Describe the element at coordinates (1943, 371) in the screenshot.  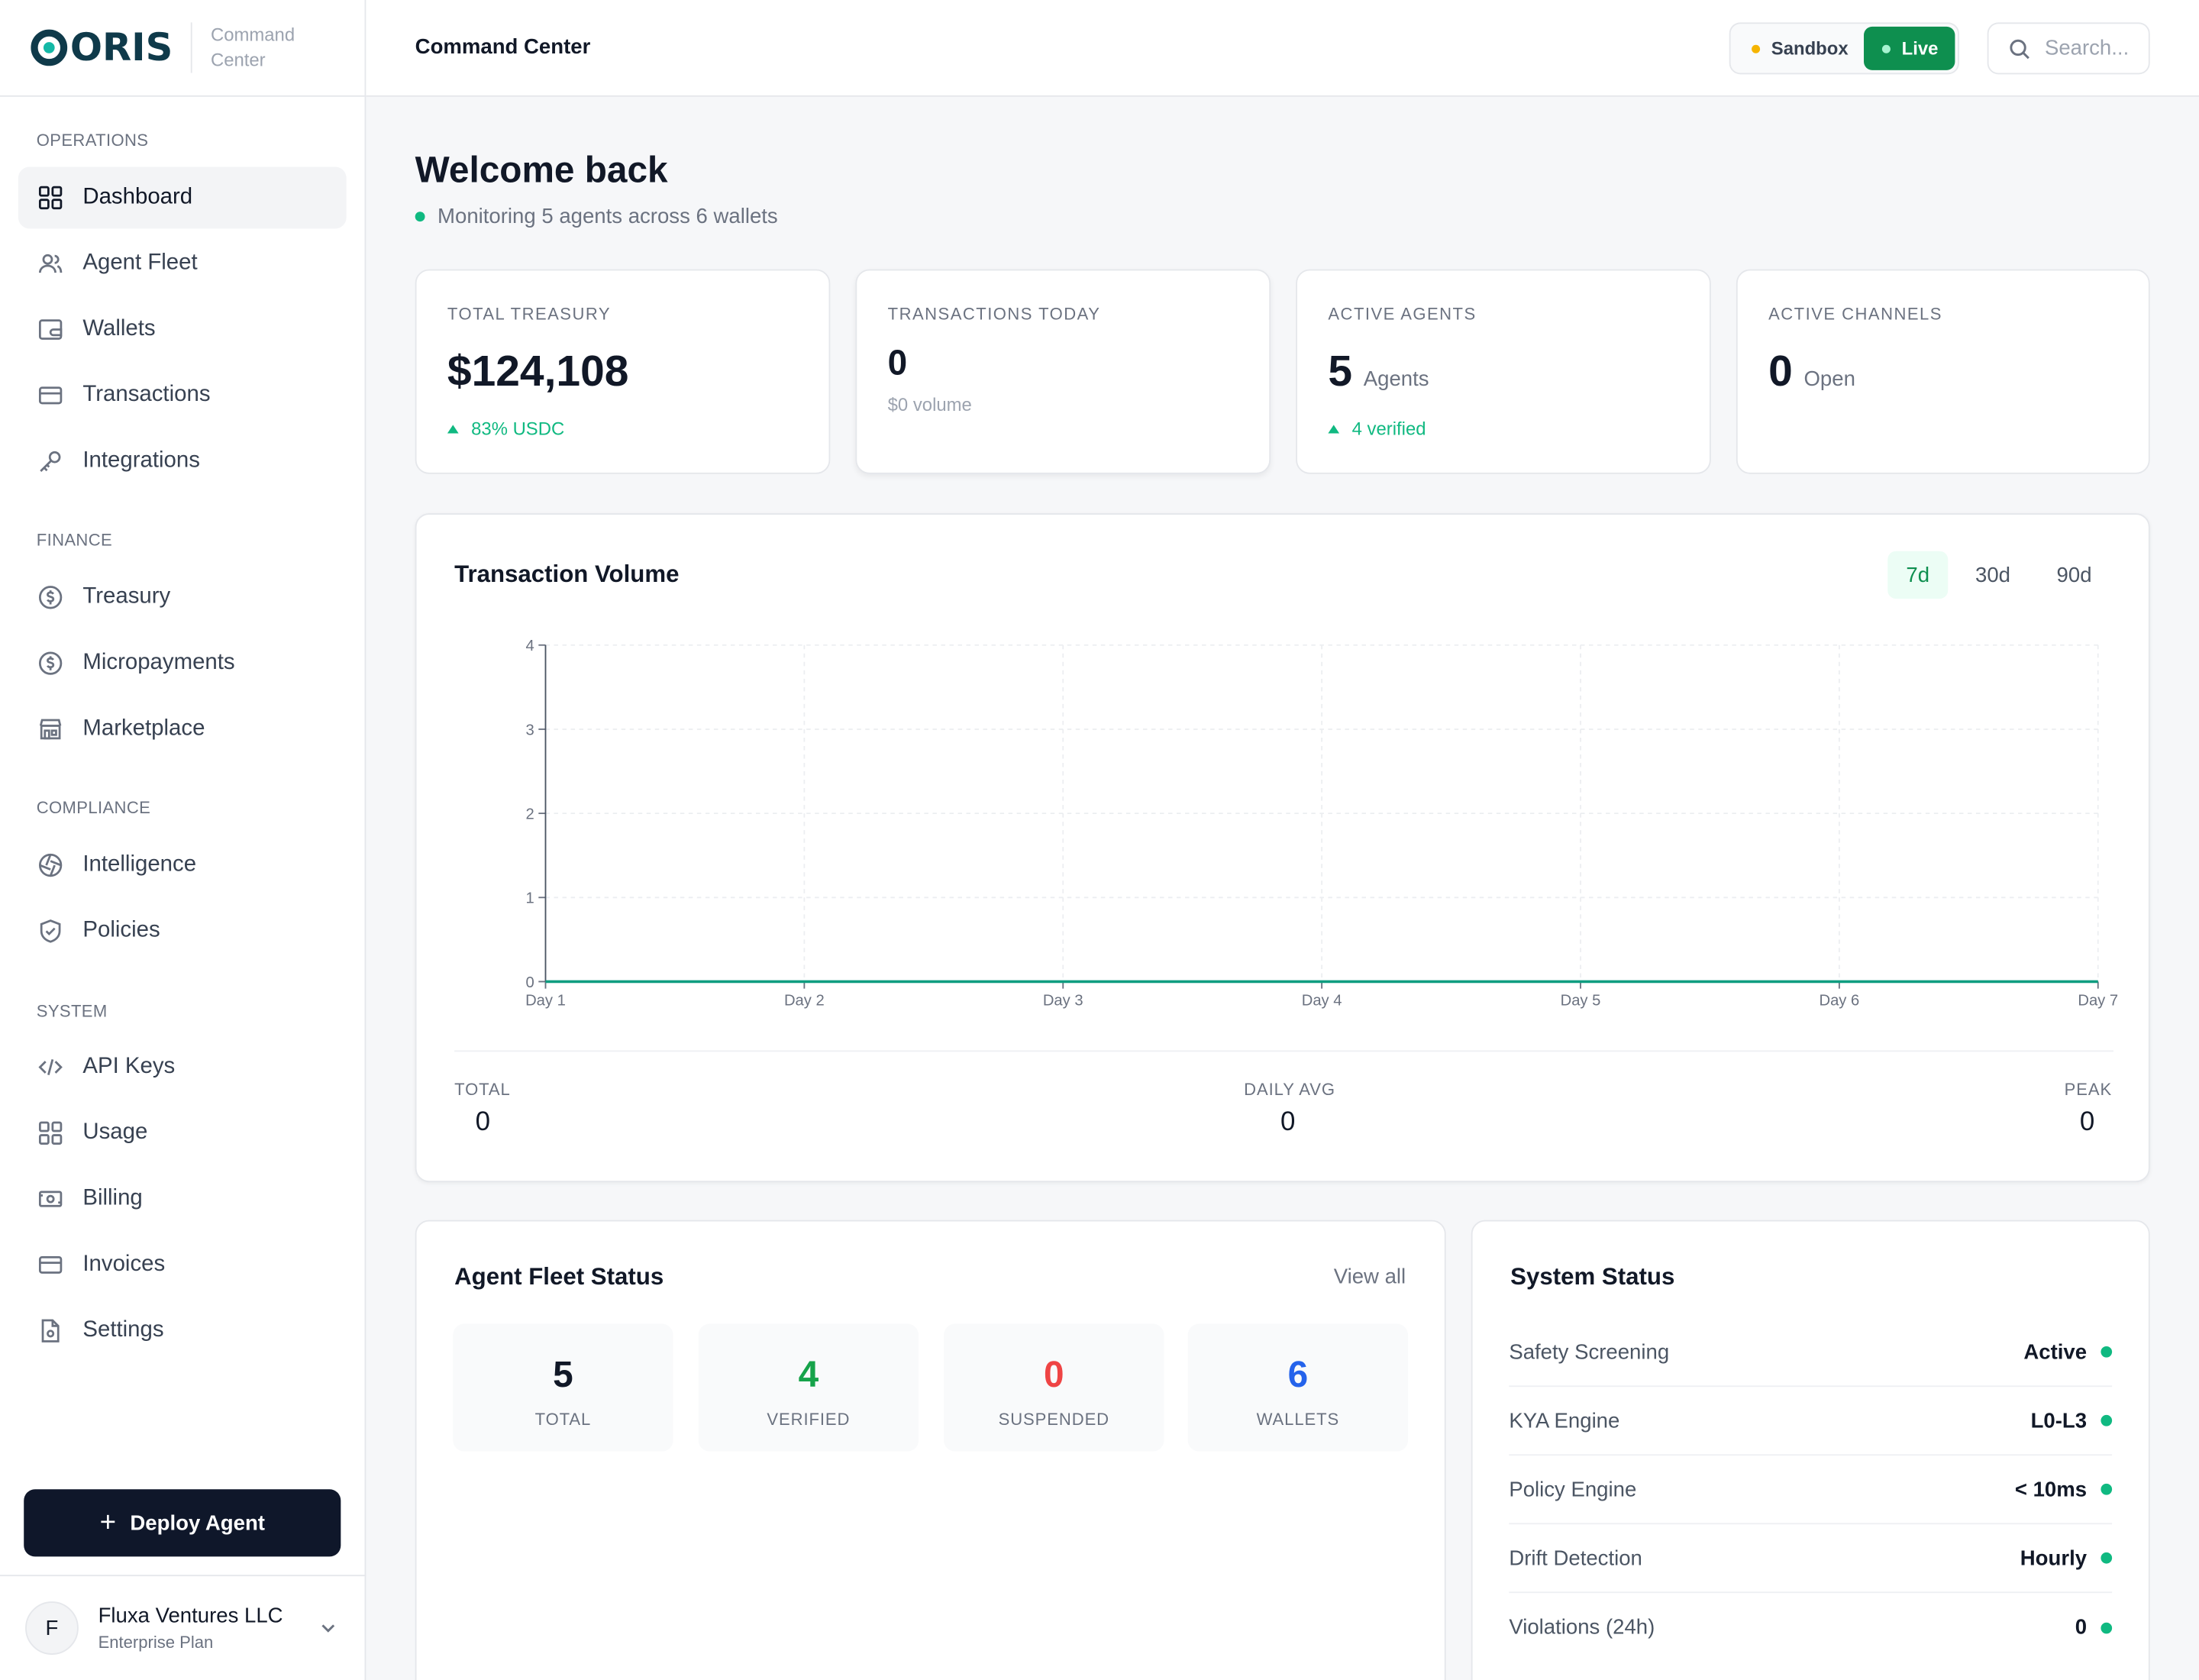
I see `stat-card-active-channels: ACTIVE CHANNELS 0 Open` at that location.